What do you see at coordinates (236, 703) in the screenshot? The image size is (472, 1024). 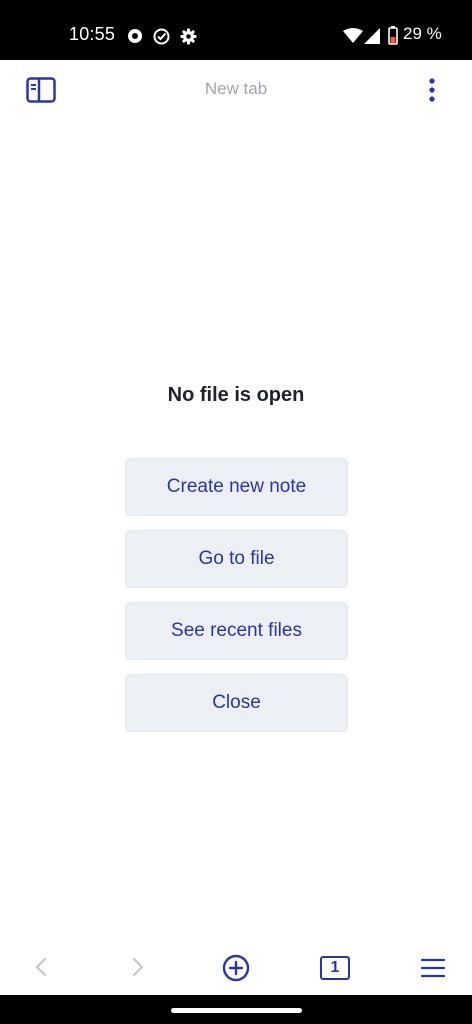 I see `close-button: Close` at bounding box center [236, 703].